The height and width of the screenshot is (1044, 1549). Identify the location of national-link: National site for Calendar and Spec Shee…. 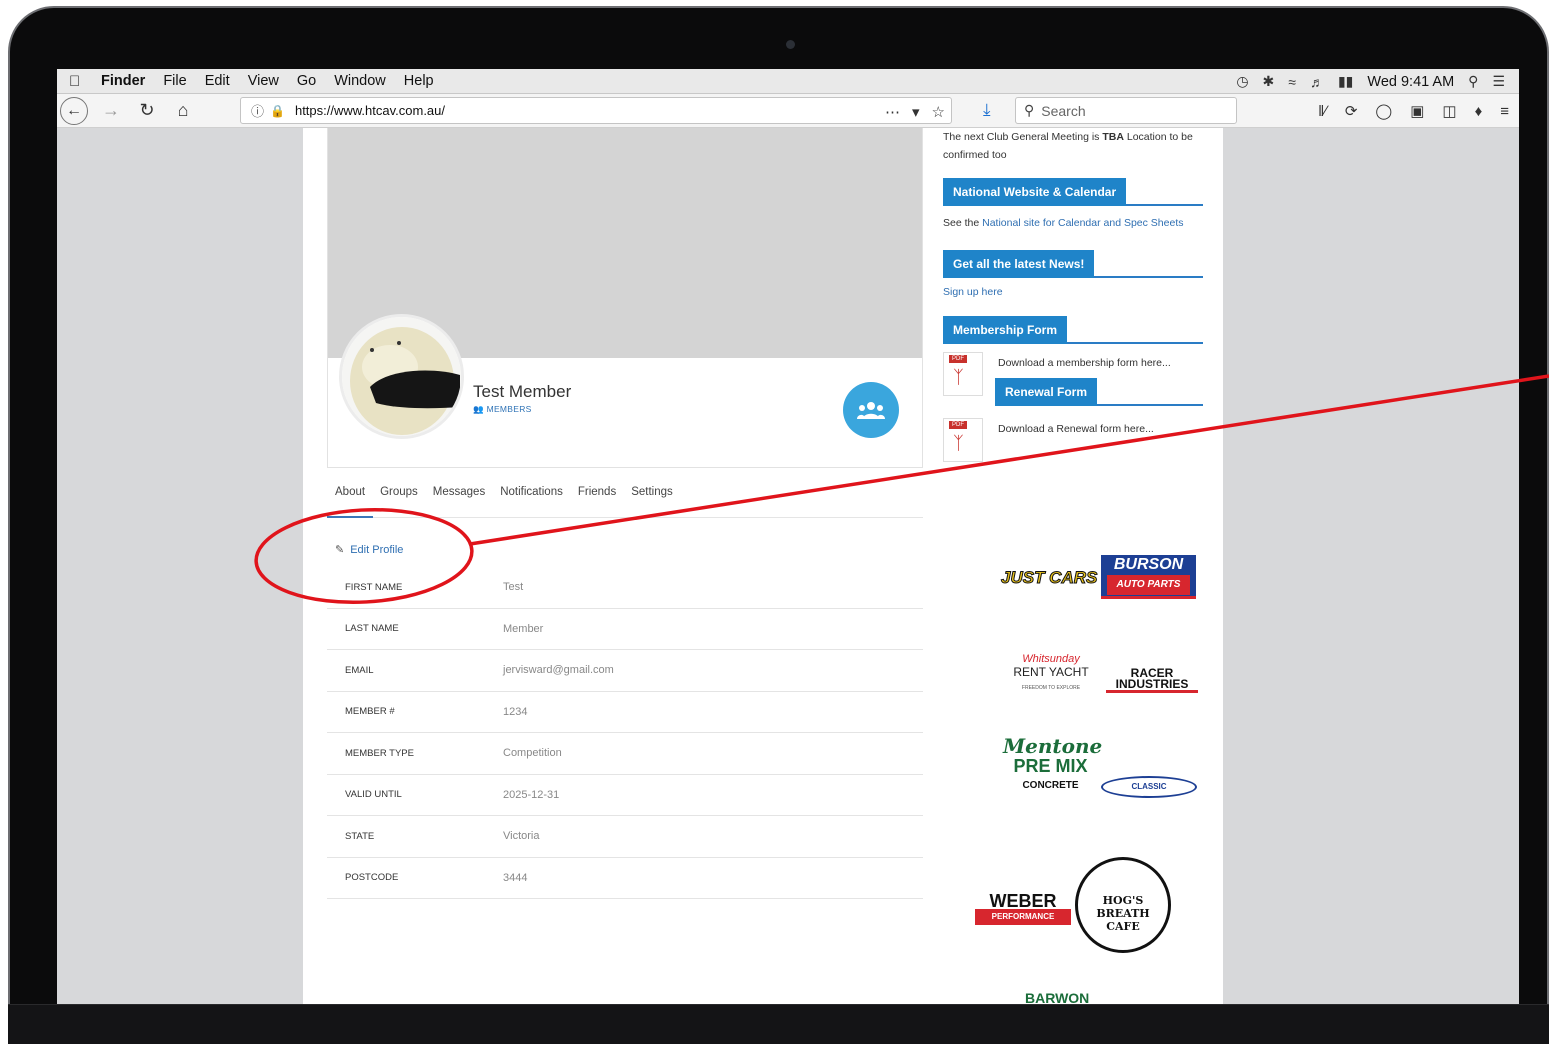
(1082, 223).